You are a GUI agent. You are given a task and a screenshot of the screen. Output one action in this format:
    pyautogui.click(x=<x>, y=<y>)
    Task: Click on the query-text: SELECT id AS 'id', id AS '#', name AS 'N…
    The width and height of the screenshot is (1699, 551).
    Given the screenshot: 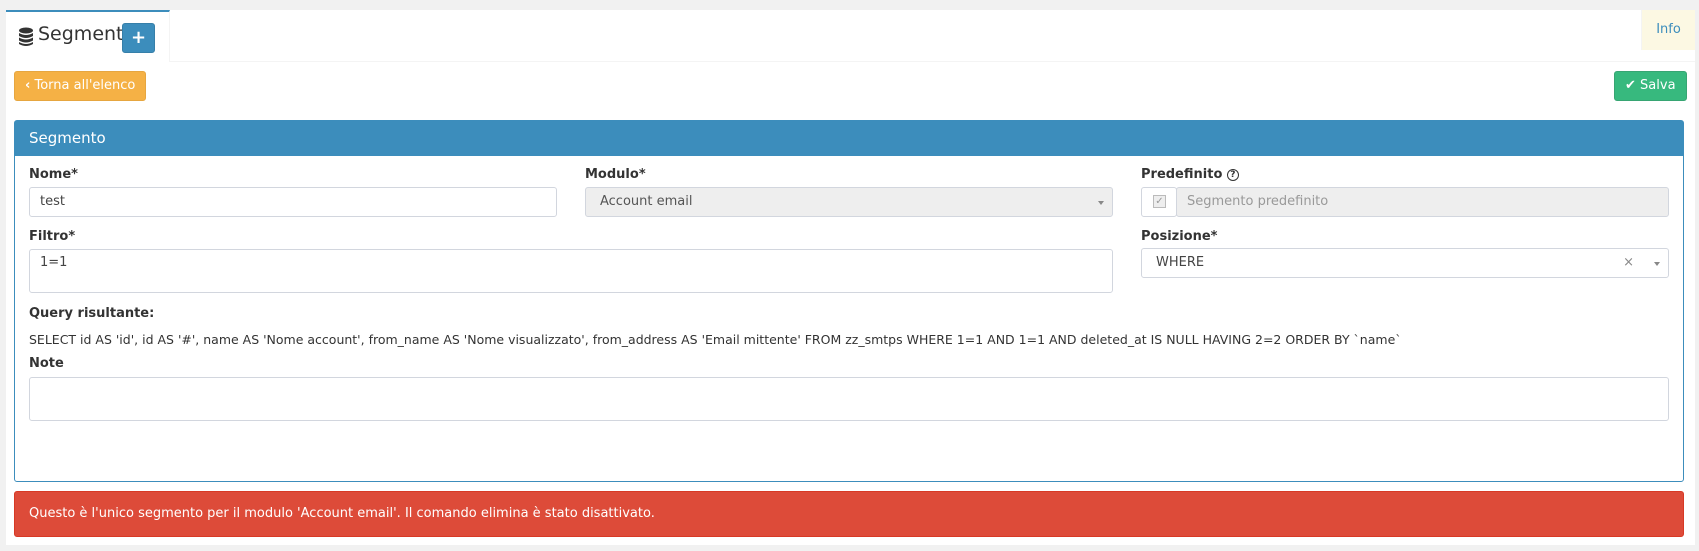 What is the action you would take?
    pyautogui.click(x=715, y=339)
    